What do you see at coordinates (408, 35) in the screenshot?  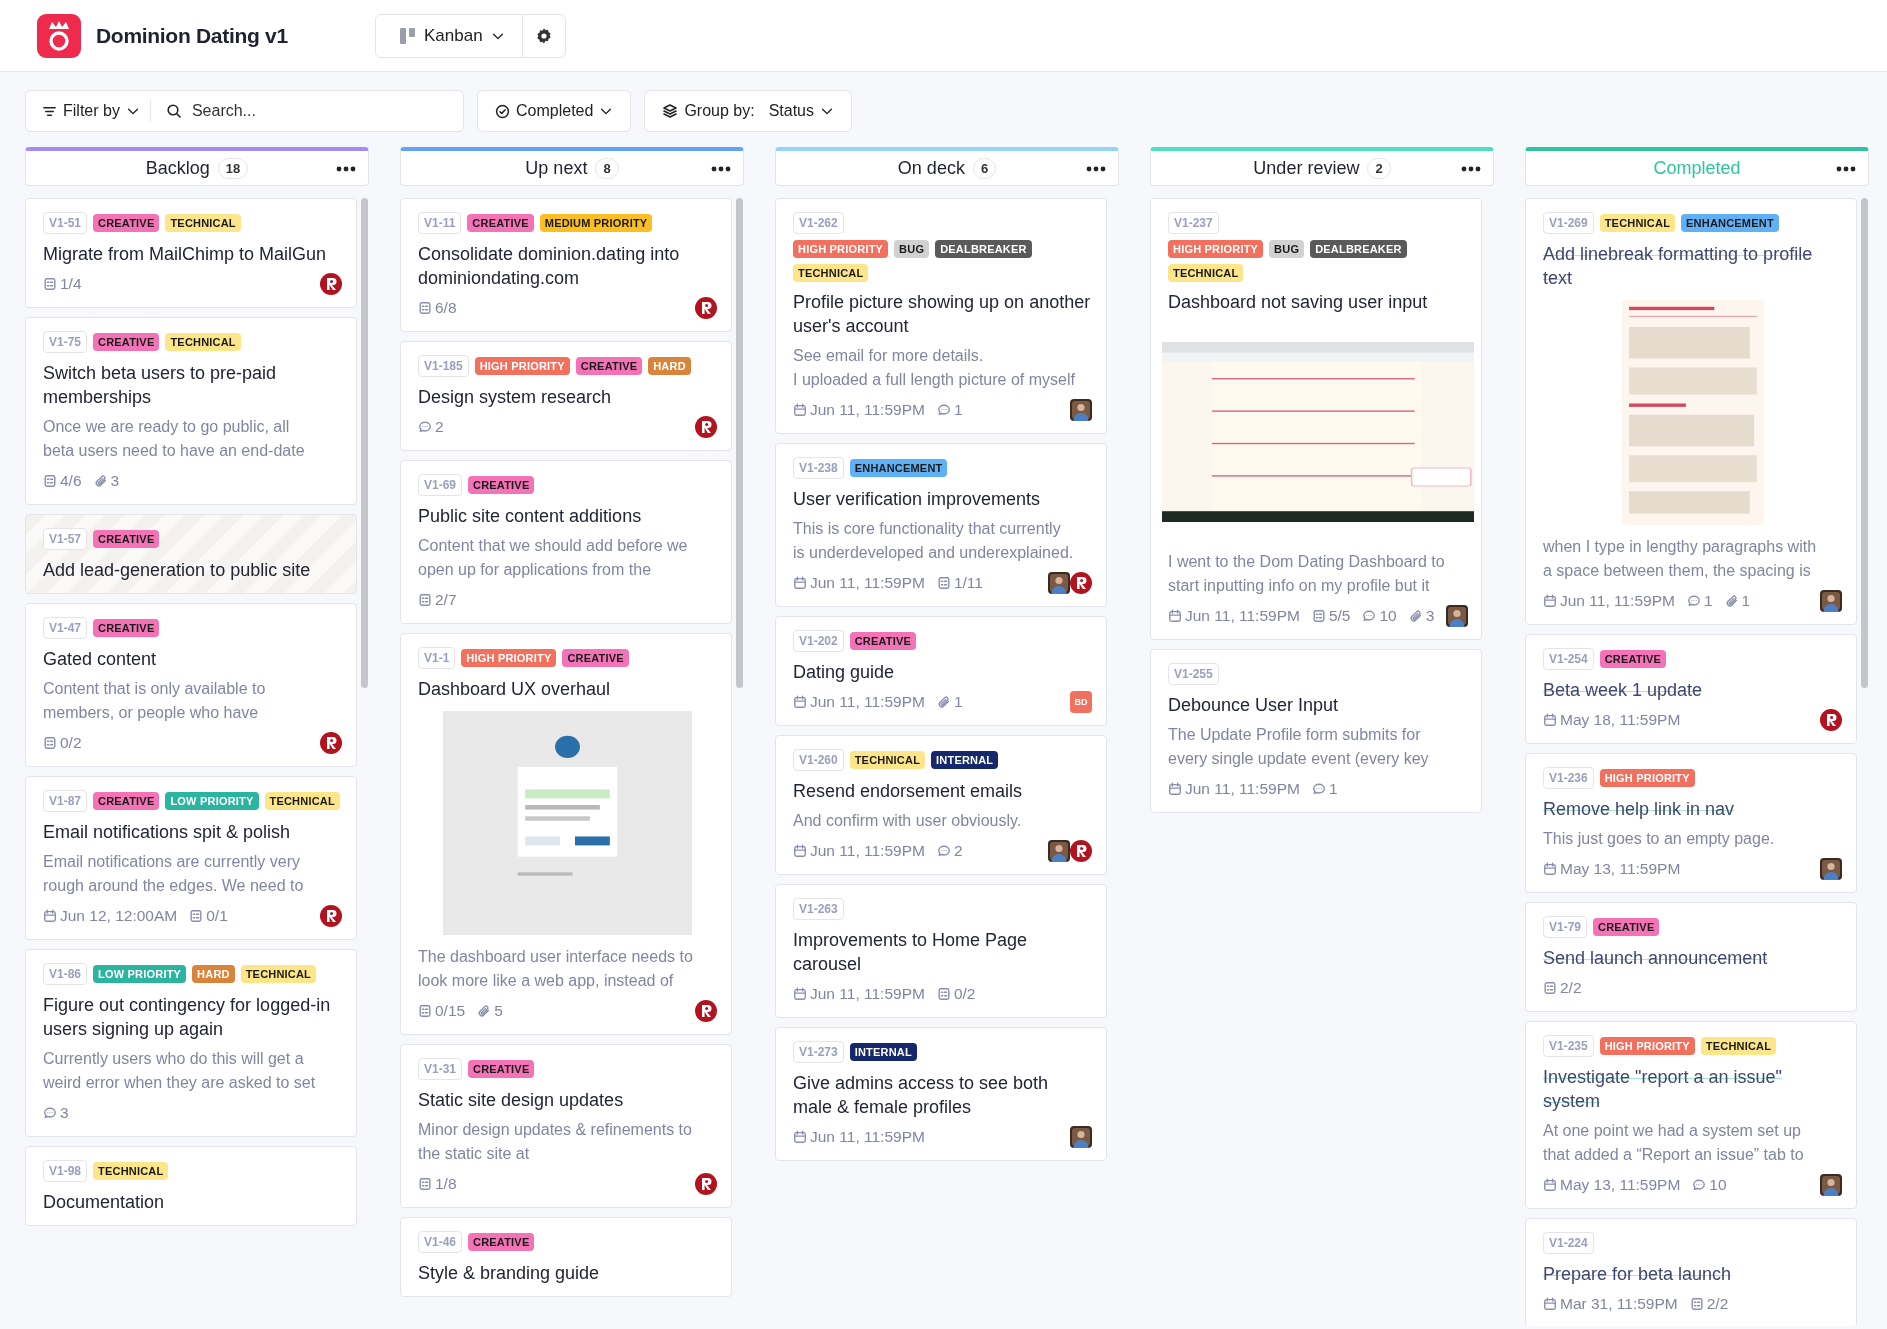 I see `kanban-icon` at bounding box center [408, 35].